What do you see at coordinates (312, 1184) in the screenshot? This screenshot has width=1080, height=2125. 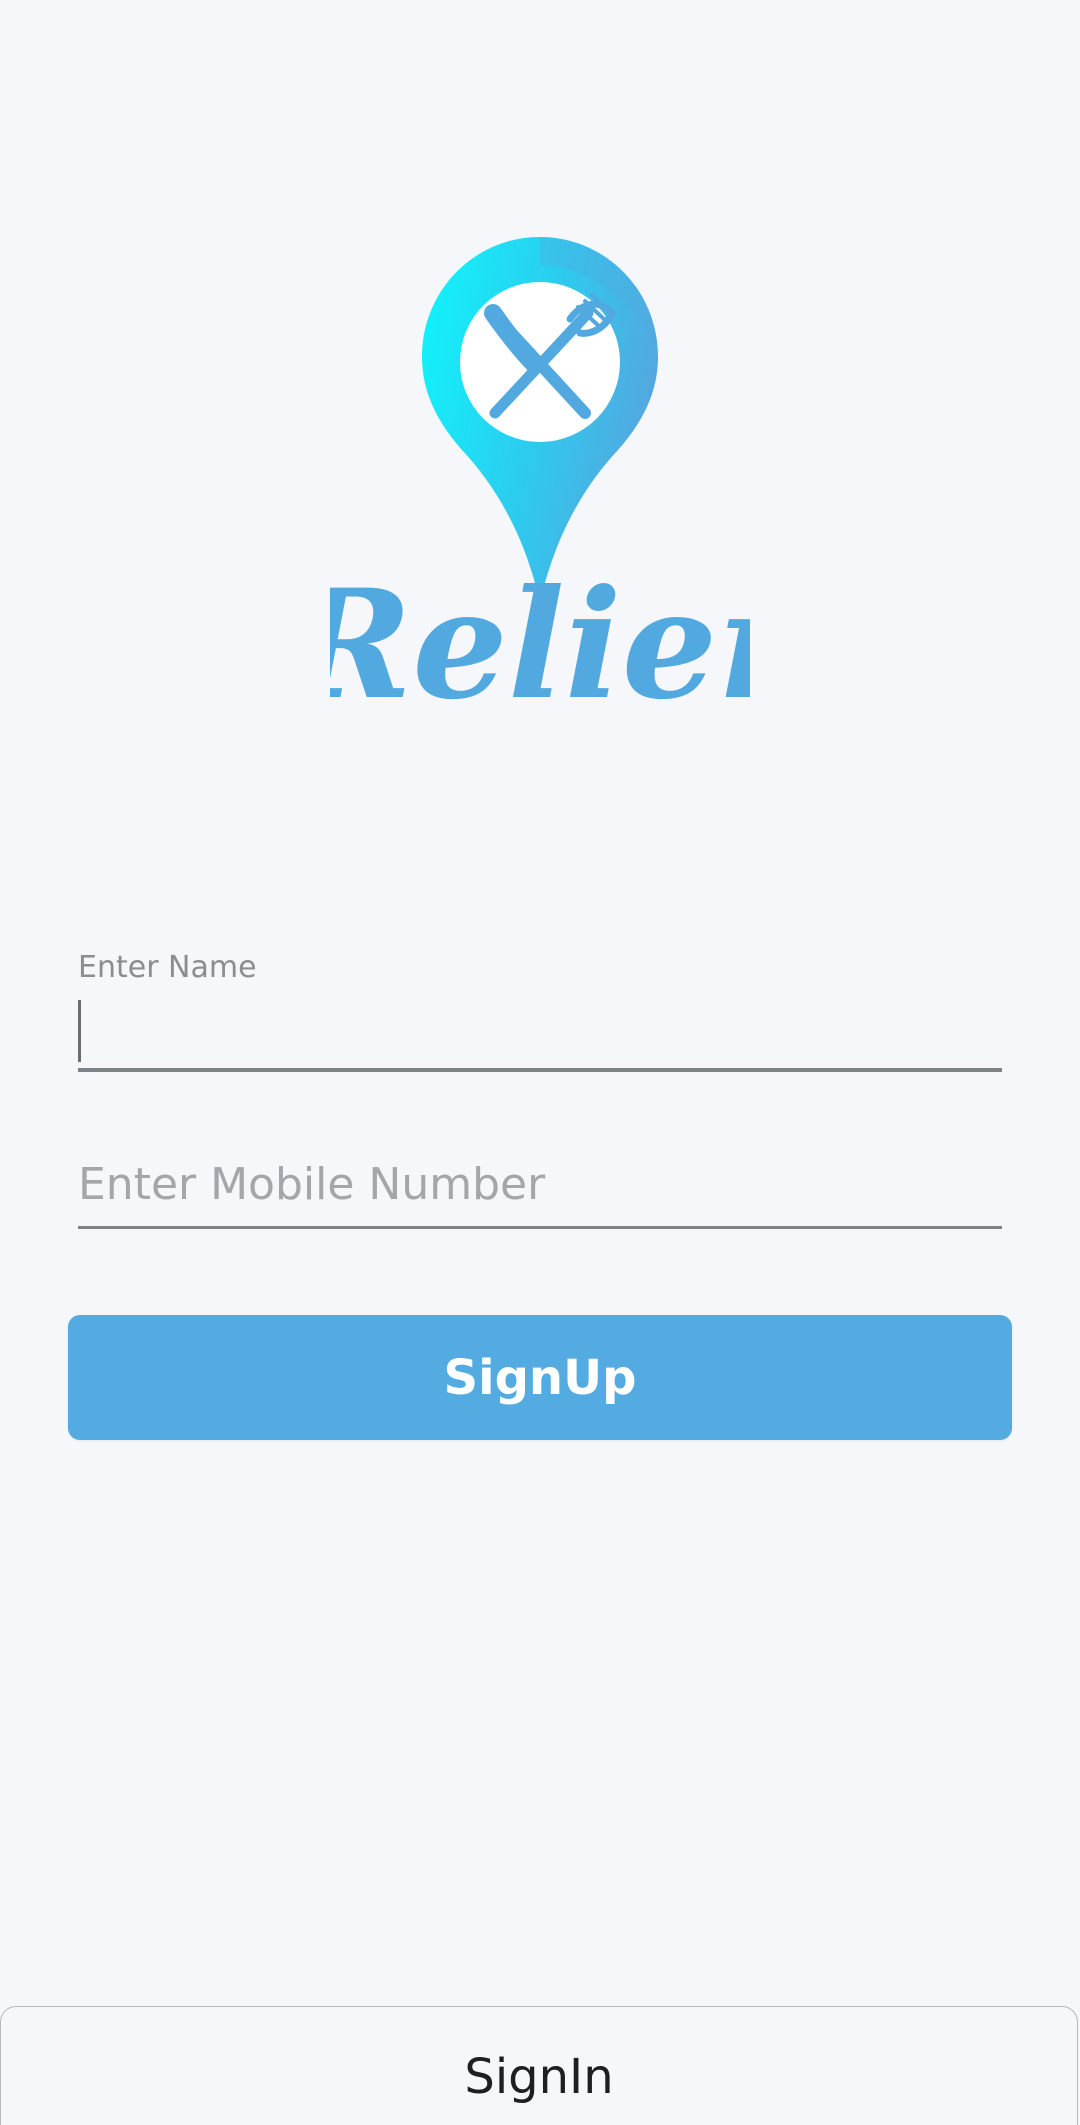 I see `mobile-number-placeholder: Enter Mobile Number` at bounding box center [312, 1184].